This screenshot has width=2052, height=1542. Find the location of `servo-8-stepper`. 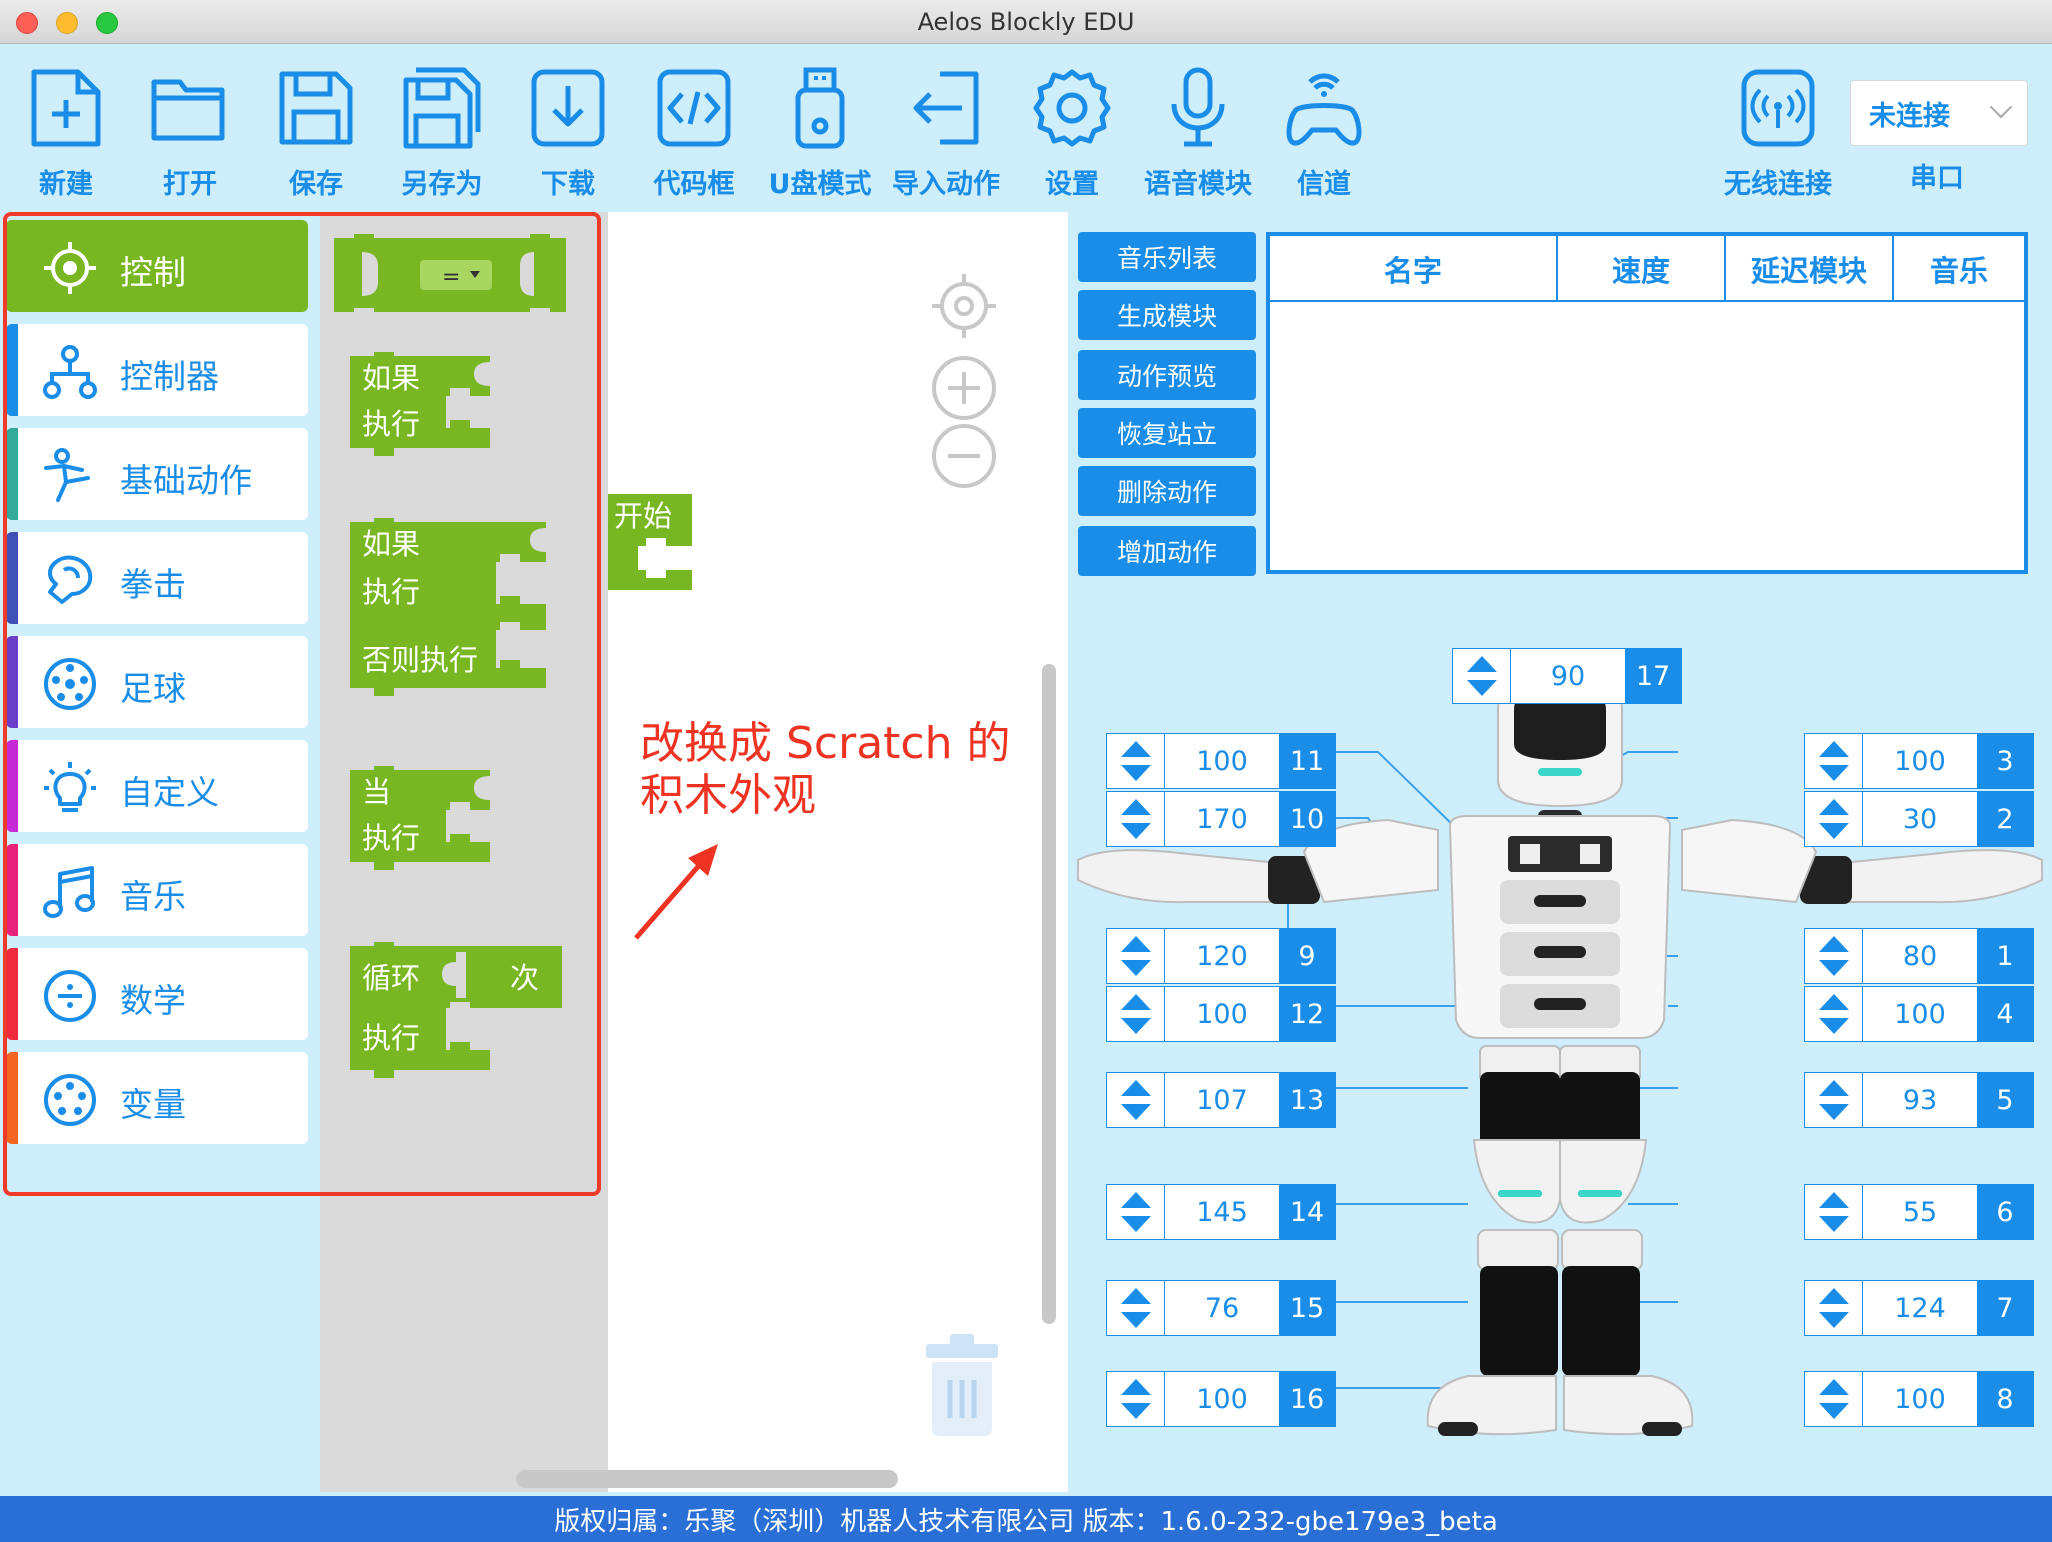

servo-8-stepper is located at coordinates (1834, 1399).